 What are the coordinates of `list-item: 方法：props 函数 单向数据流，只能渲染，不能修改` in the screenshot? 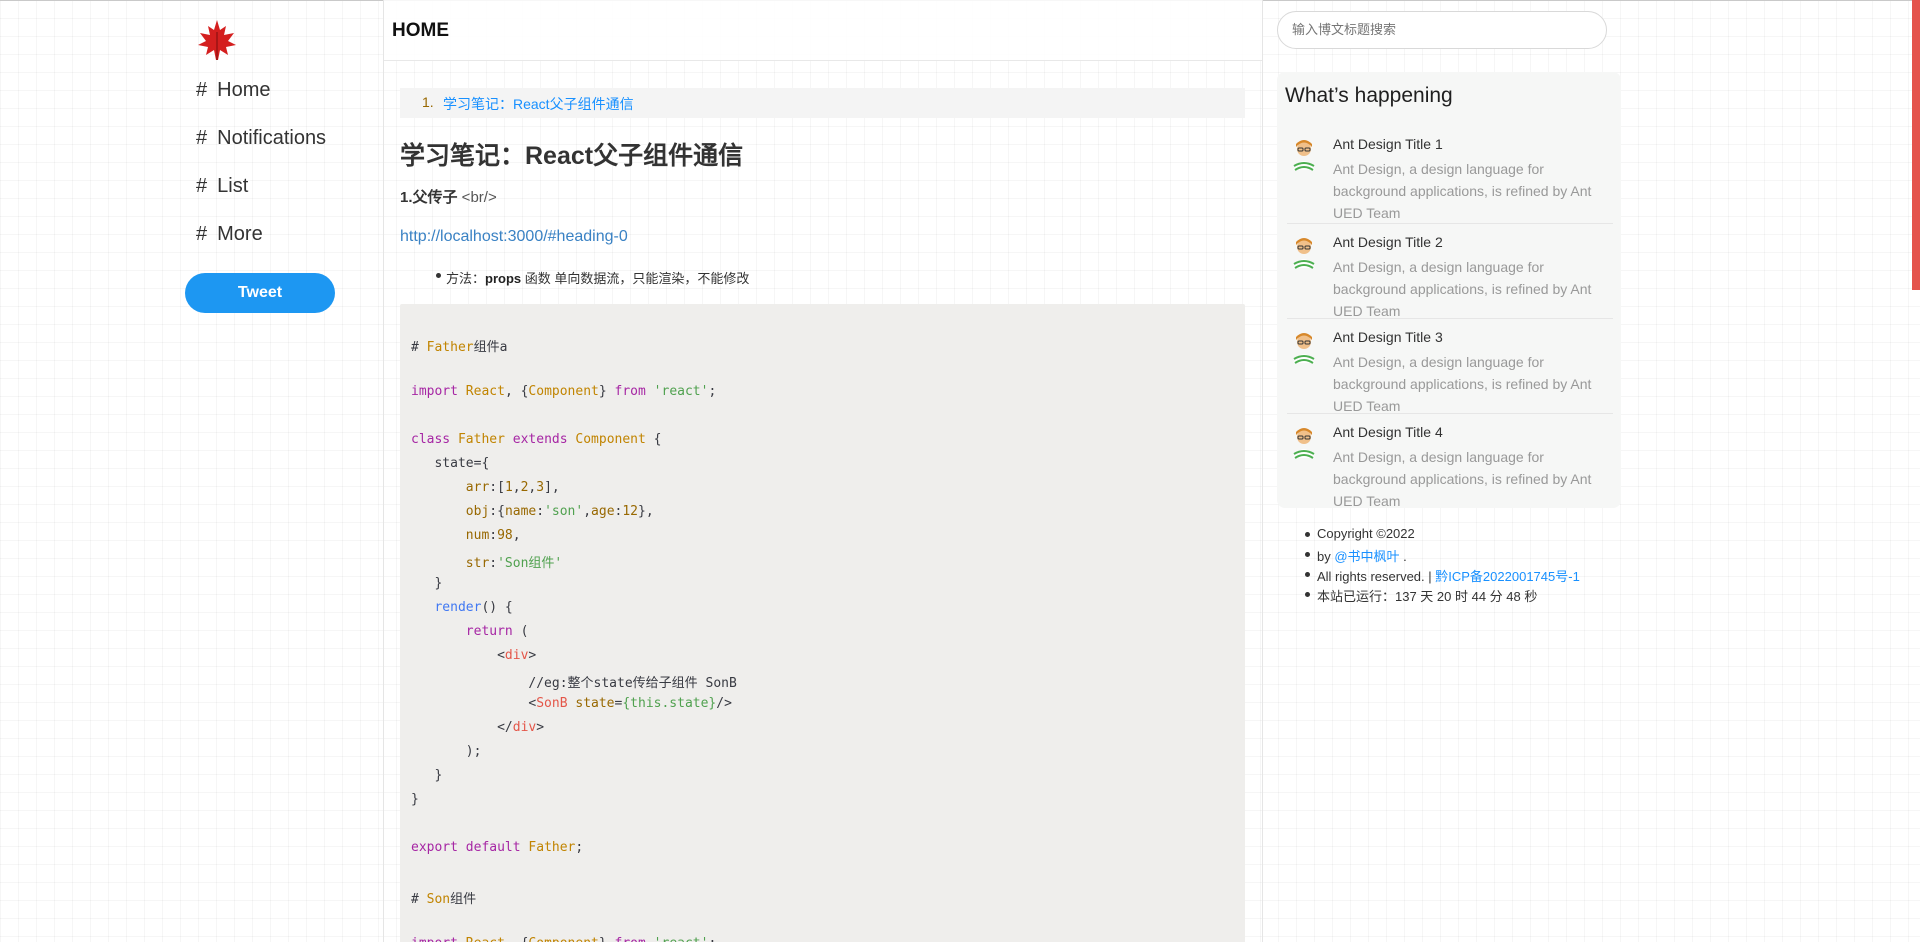 It's located at (593, 277).